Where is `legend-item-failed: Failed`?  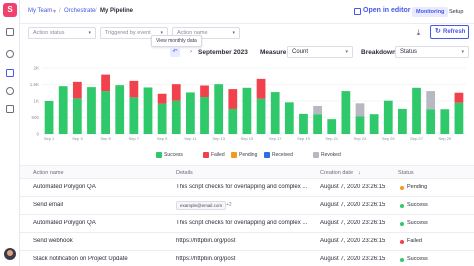 legend-item-failed: Failed is located at coordinates (214, 155).